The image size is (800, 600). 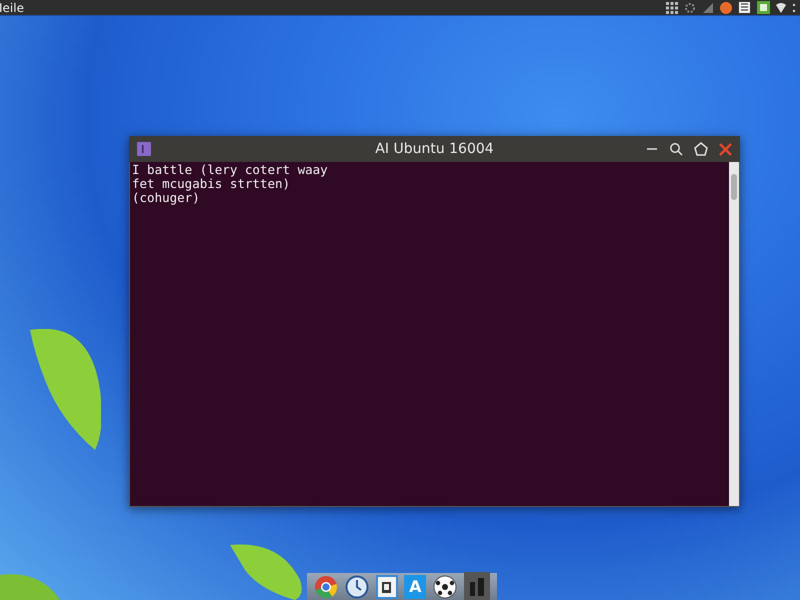 I want to click on more-icon, so click(x=794, y=8).